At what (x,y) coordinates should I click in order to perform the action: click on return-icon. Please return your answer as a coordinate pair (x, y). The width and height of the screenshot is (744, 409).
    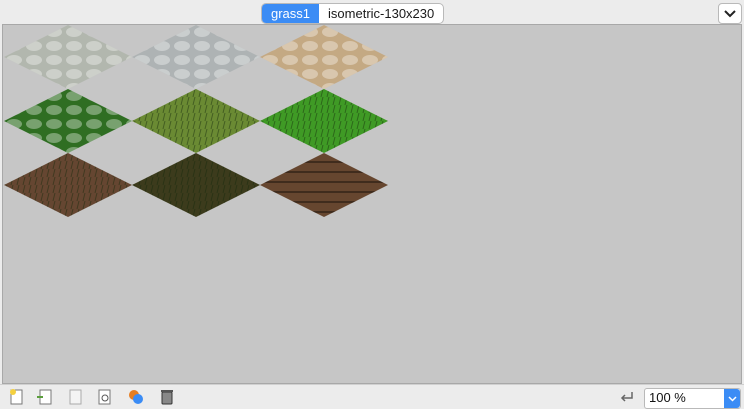
    Looking at the image, I should click on (627, 397).